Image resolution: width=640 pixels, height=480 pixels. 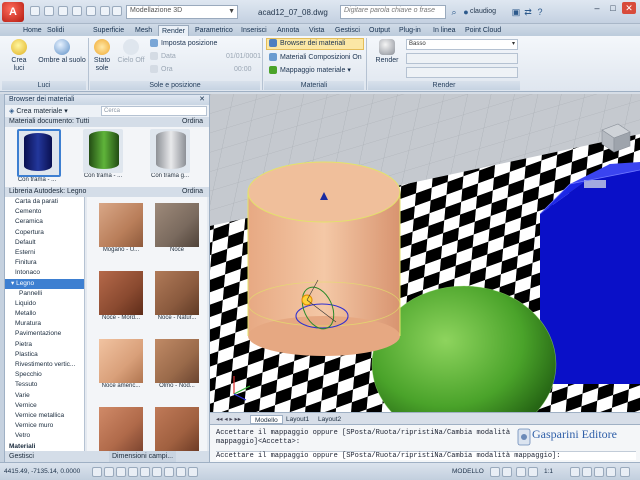 What do you see at coordinates (587, 472) in the screenshot?
I see `workspace-switch-icon` at bounding box center [587, 472].